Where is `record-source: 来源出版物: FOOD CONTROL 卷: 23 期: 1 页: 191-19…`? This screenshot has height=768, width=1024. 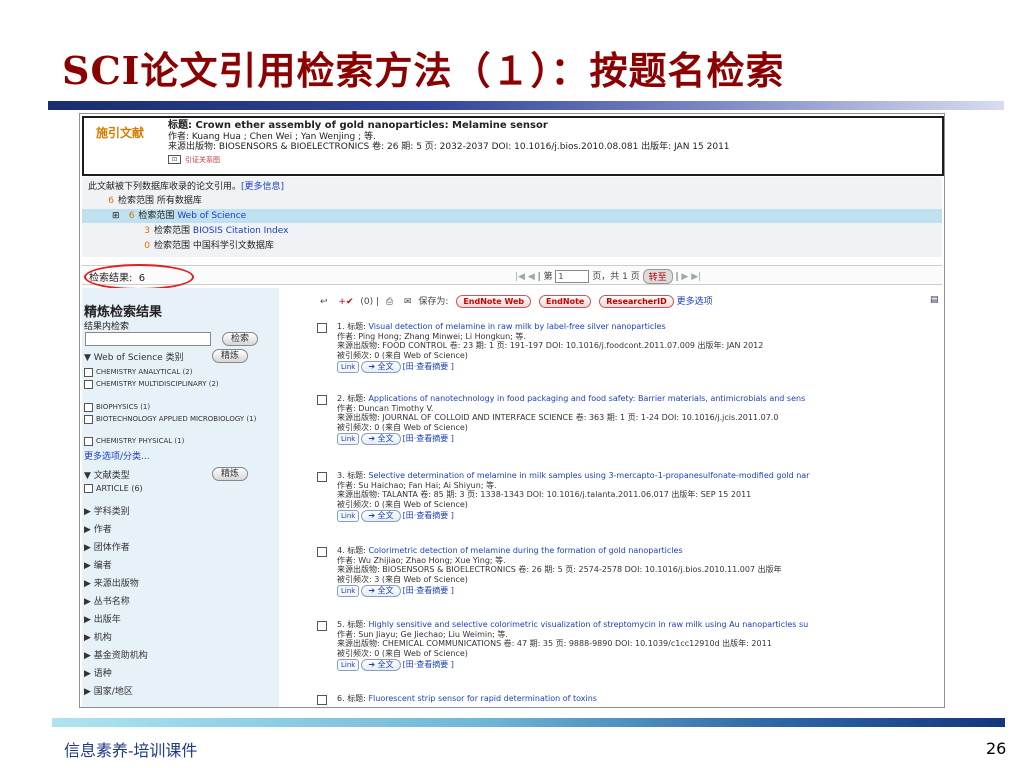
record-source: 来源出版物: FOOD CONTROL 卷: 23 期: 1 页: 191-19… is located at coordinates (550, 345).